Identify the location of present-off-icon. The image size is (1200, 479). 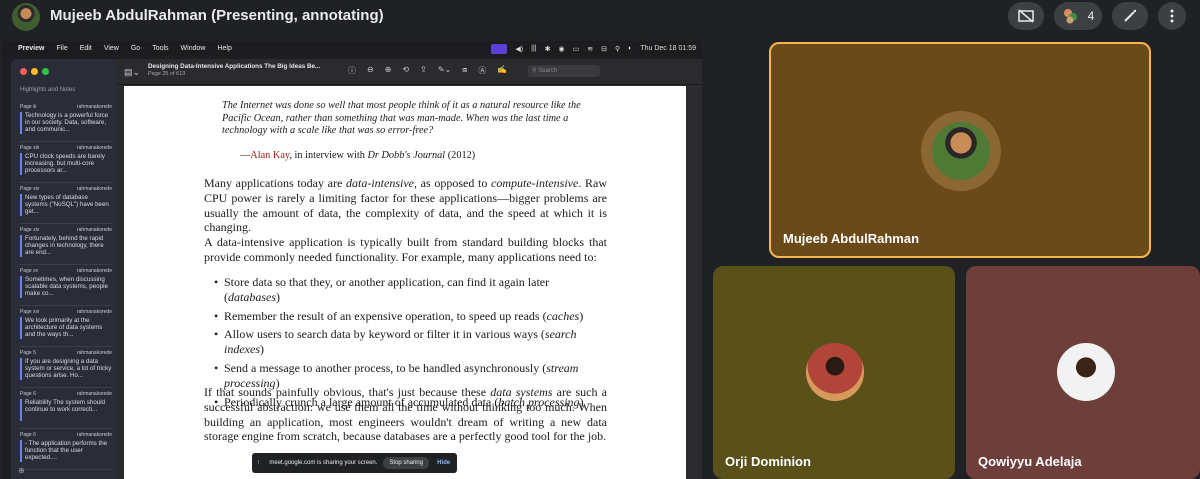
(1026, 16).